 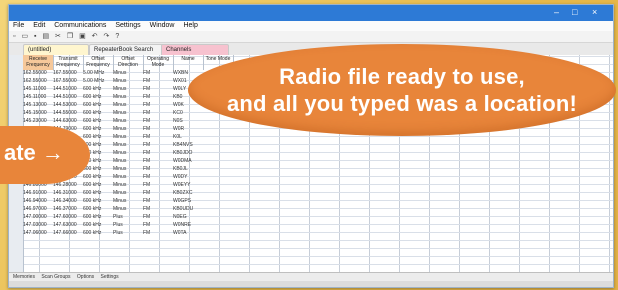 What do you see at coordinates (318, 225) in the screenshot?
I see `table-row: 20147.03000147.63000600 kHzPlusFMW0NRE` at bounding box center [318, 225].